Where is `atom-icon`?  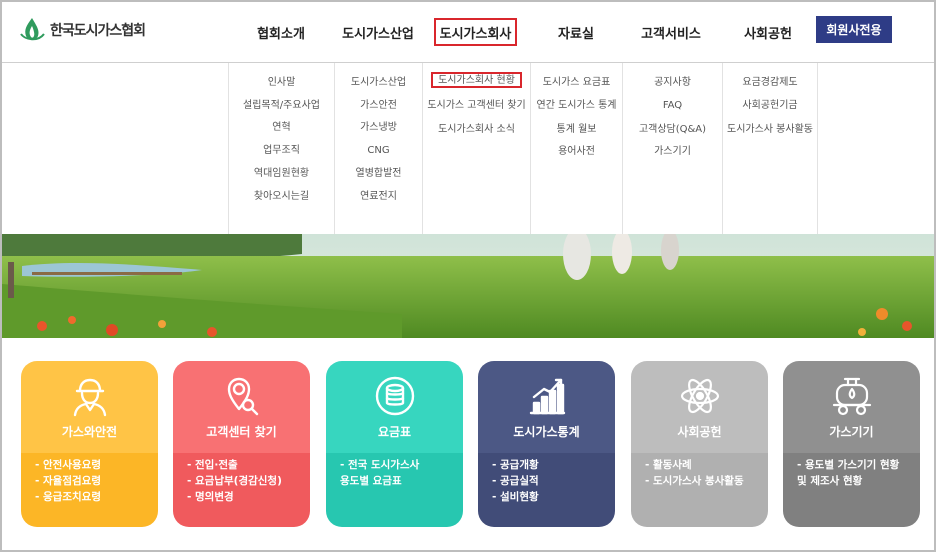 atom-icon is located at coordinates (700, 396).